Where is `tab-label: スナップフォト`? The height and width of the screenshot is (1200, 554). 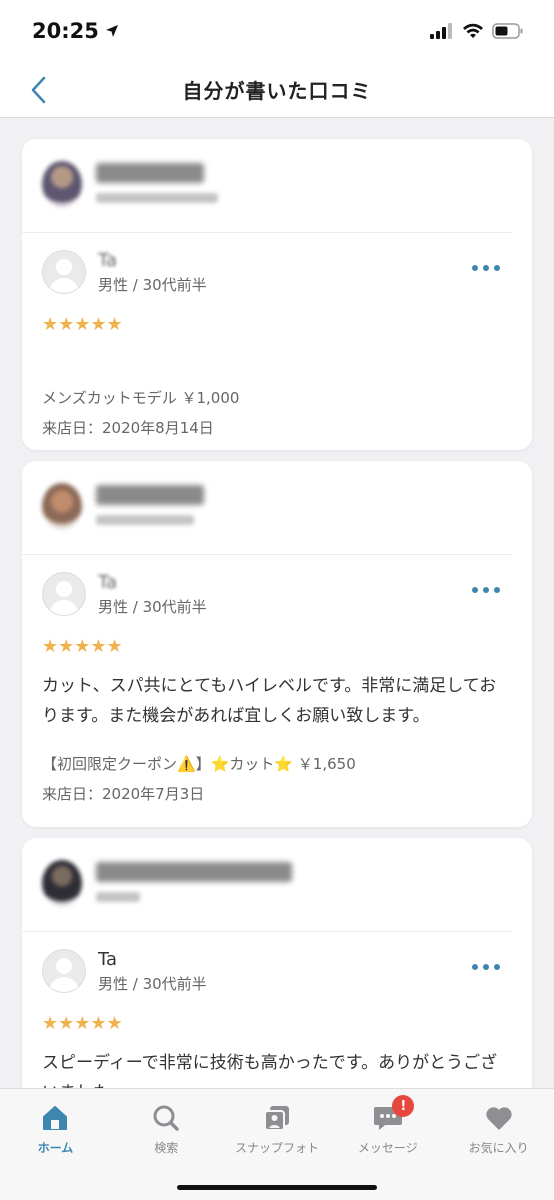
tab-label: スナップフォト is located at coordinates (276, 1148).